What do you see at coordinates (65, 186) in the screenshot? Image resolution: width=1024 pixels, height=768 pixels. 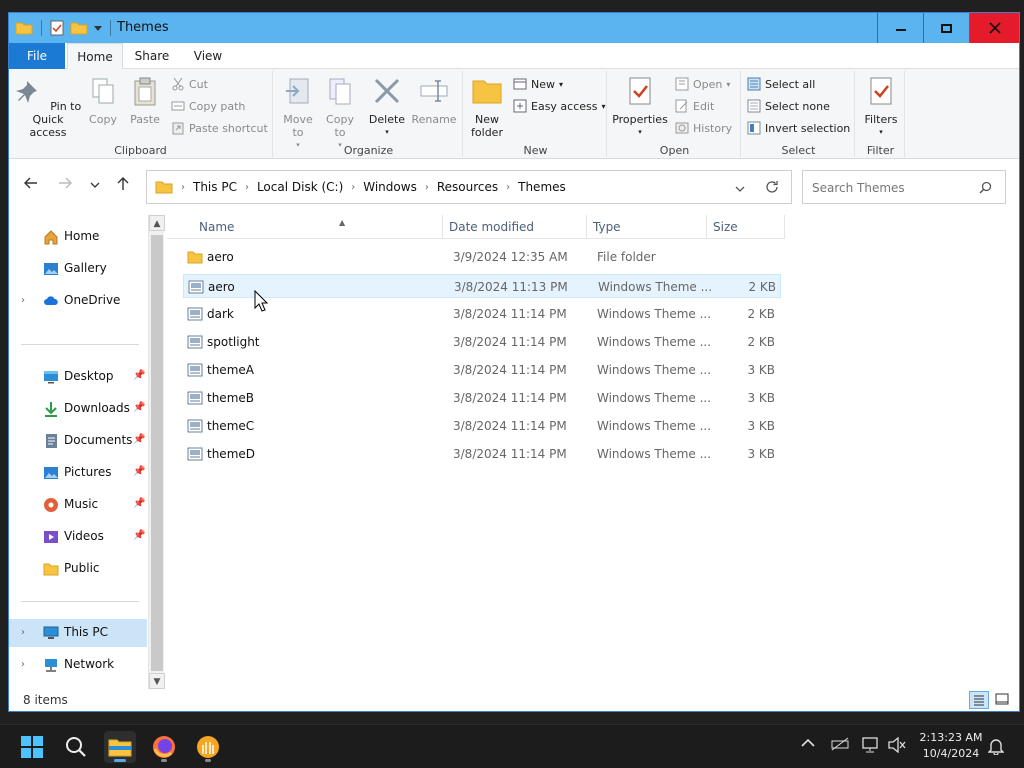 I see `forward-button` at bounding box center [65, 186].